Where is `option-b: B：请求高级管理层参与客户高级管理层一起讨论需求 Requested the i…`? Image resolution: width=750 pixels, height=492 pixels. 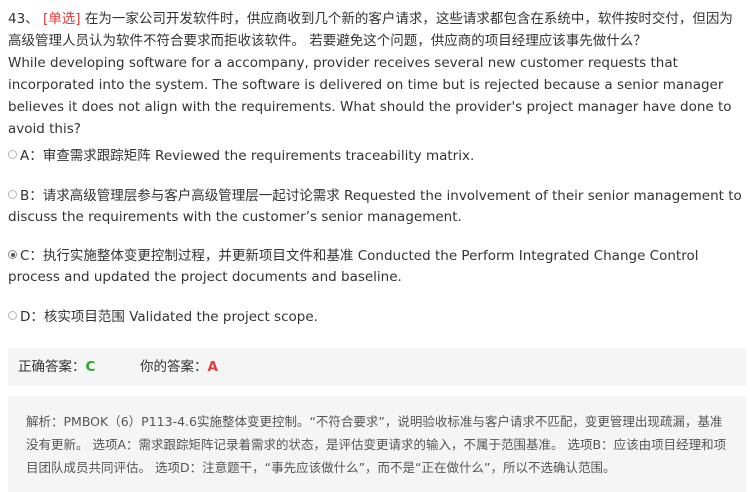 option-b: B：请求高级管理层参与客户高级管理层一起讨论需求 Requested the i… is located at coordinates (377, 207).